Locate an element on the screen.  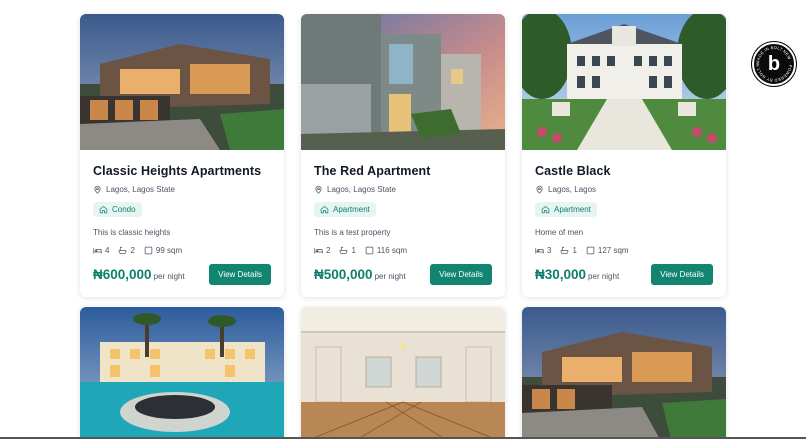
listing-title: The Red Apartment is located at coordinates (403, 171).